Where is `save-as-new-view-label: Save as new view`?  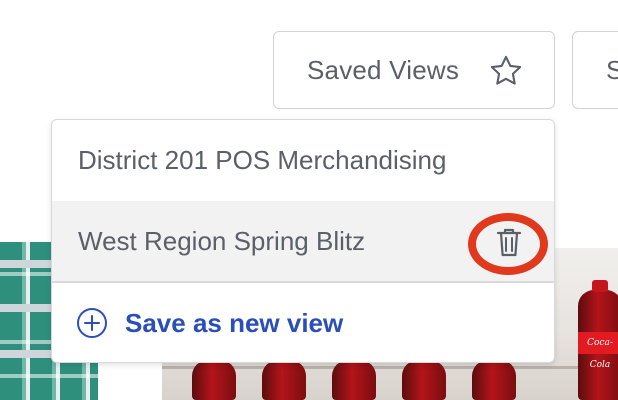
save-as-new-view-label: Save as new view is located at coordinates (234, 322).